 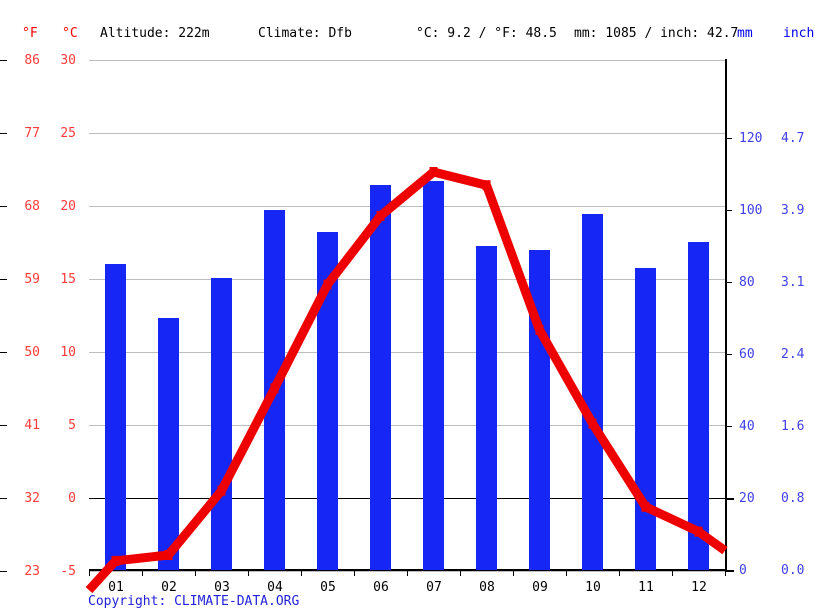 What do you see at coordinates (747, 426) in the screenshot?
I see `right-axis-label-mm: 40` at bounding box center [747, 426].